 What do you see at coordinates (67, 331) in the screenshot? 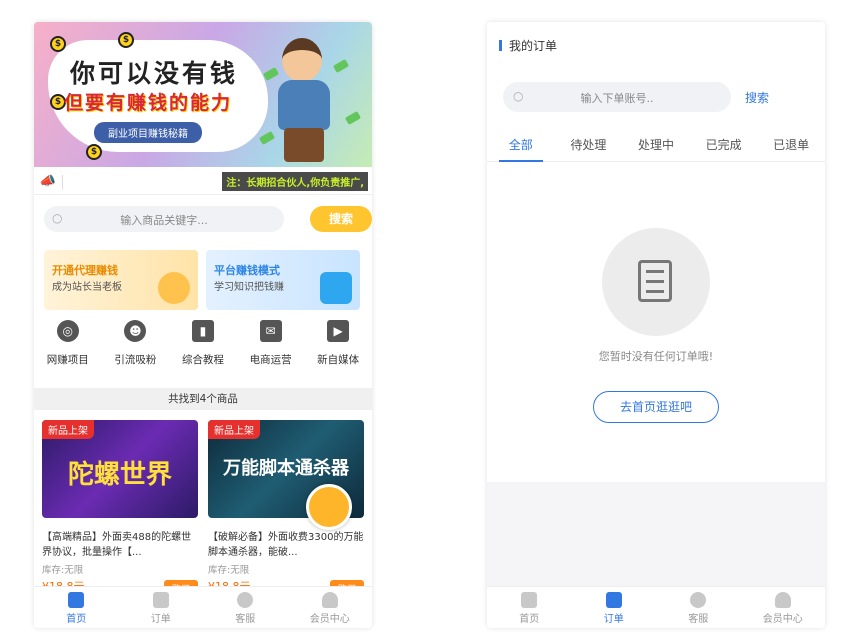
I see `globe-icon: ◎` at bounding box center [67, 331].